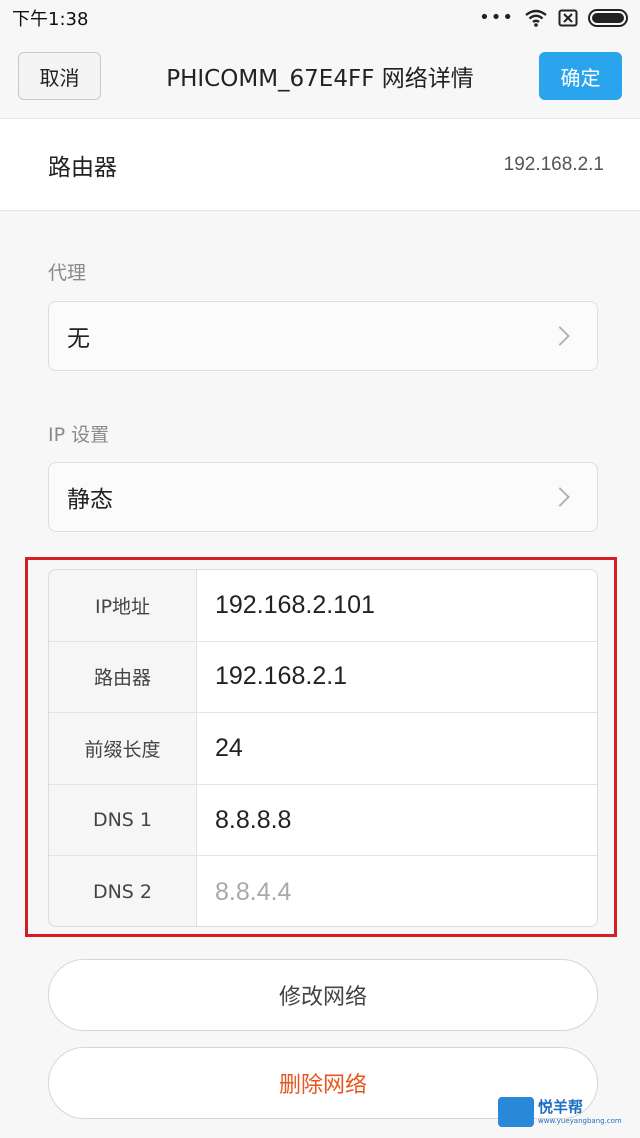 The width and height of the screenshot is (640, 1138). Describe the element at coordinates (568, 18) in the screenshot. I see `sim-blocked-icon` at that location.